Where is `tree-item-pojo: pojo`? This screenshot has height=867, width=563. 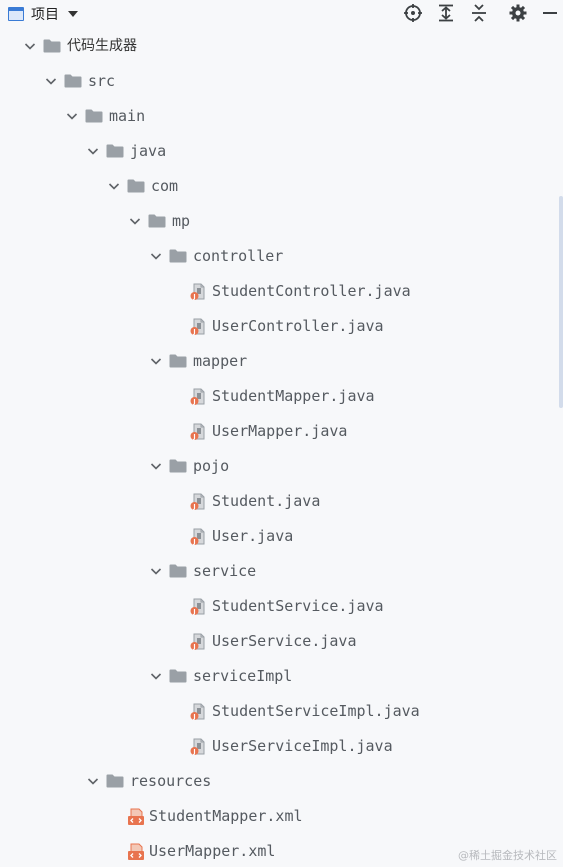 tree-item-pojo: pojo is located at coordinates (270, 466).